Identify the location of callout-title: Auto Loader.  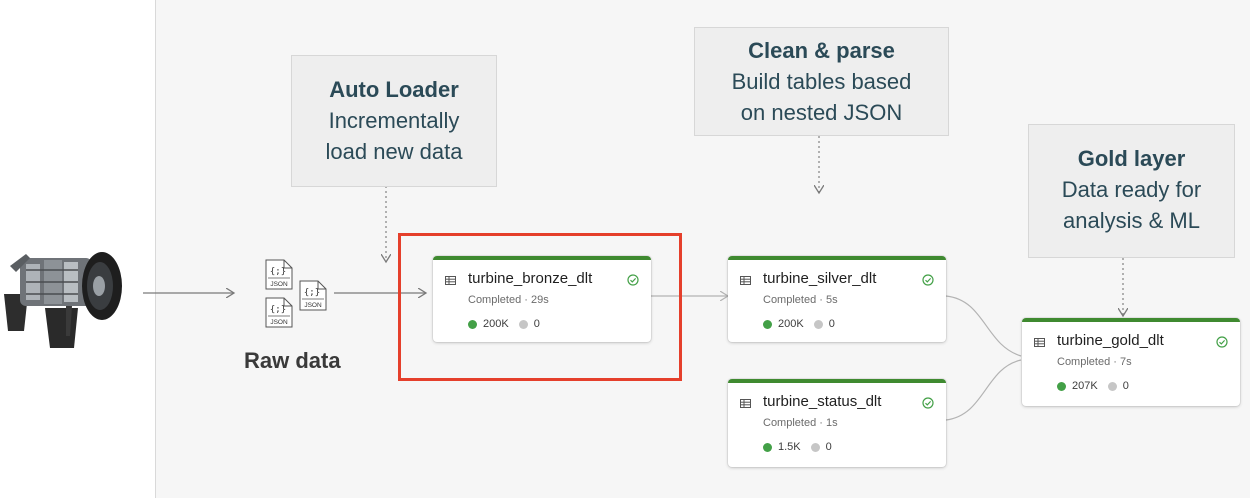
(394, 89).